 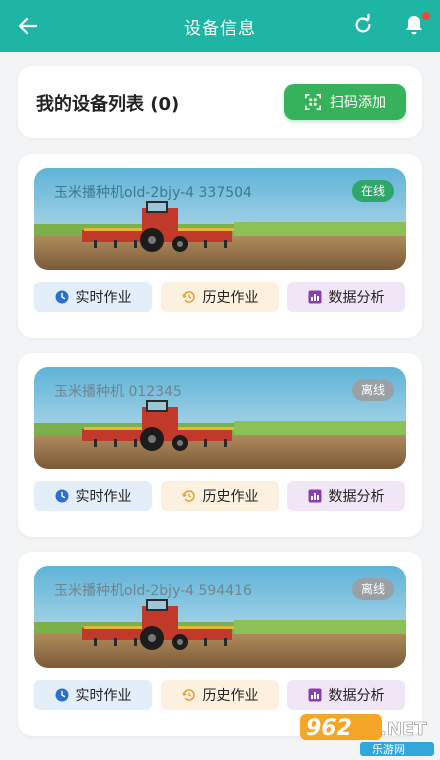 What do you see at coordinates (220, 29) in the screenshot?
I see `page-title: 设备信息` at bounding box center [220, 29].